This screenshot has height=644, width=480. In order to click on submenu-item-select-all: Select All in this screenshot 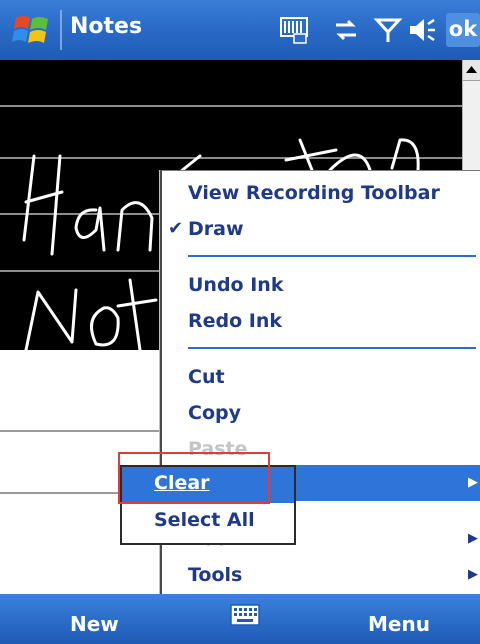, I will do `click(208, 523)`.